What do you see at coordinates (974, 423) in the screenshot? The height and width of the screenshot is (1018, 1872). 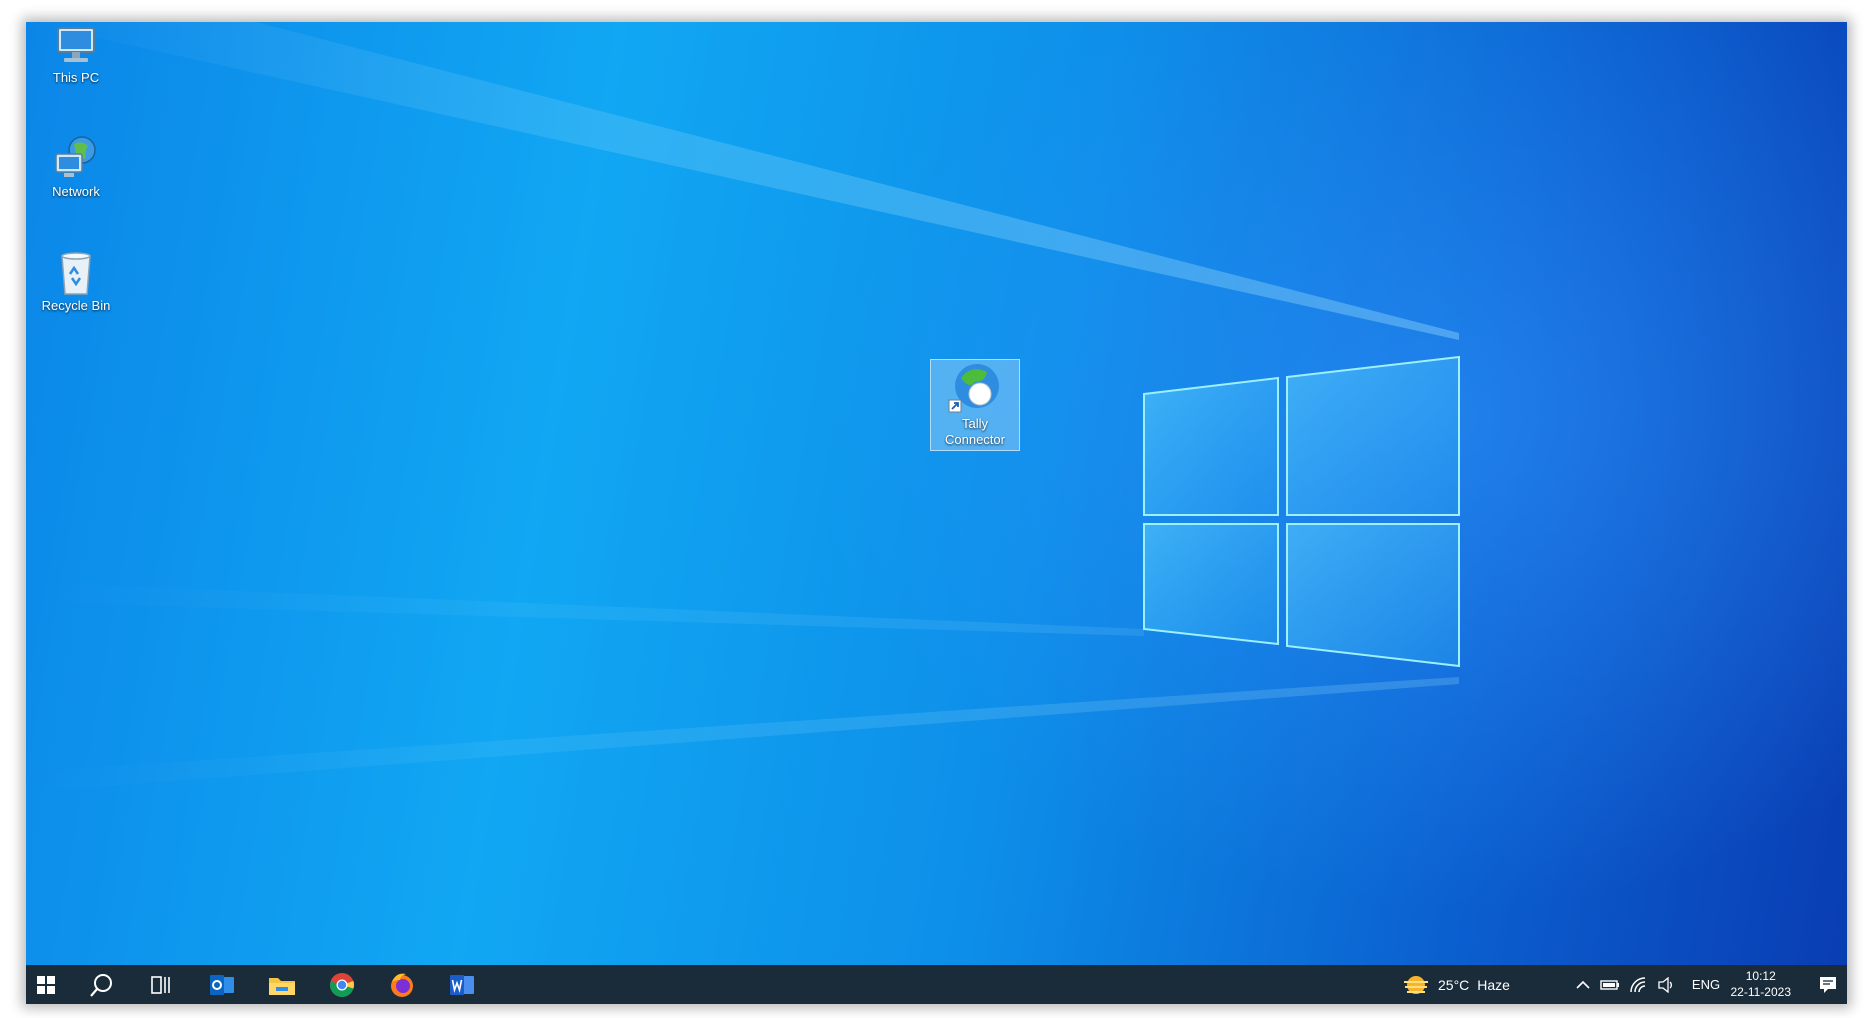 I see `shortcut-label-line1: Tally` at bounding box center [974, 423].